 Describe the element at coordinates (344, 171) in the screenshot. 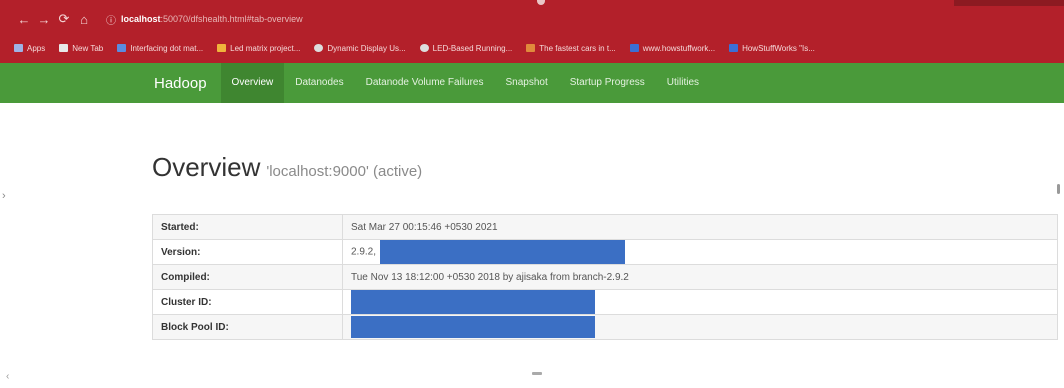

I see `page-subtitle: 'localhost:9000' (active)` at that location.